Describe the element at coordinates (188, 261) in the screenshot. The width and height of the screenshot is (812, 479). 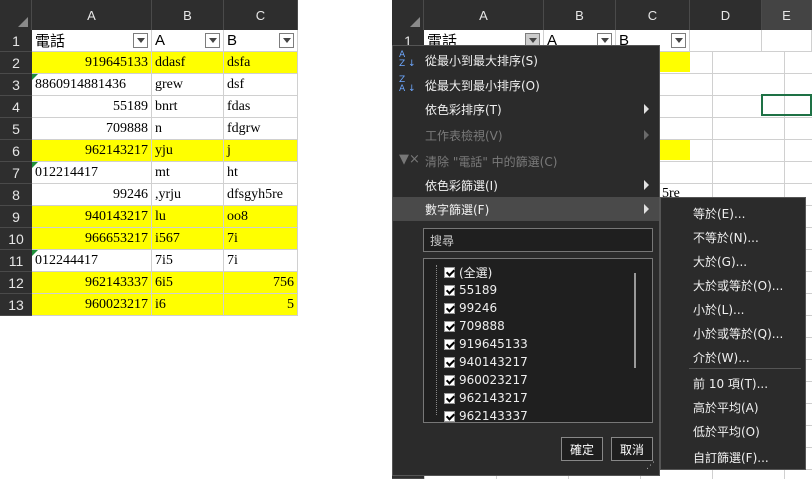
I see `cell-b: 7i5` at that location.